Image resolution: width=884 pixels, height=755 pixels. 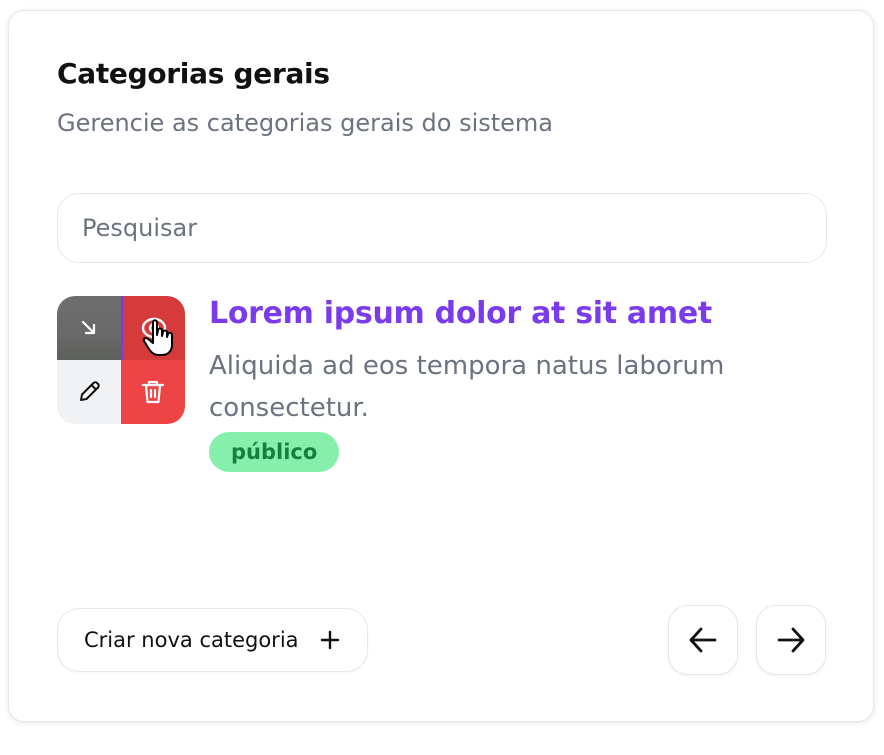 I want to click on view-button, so click(x=153, y=328).